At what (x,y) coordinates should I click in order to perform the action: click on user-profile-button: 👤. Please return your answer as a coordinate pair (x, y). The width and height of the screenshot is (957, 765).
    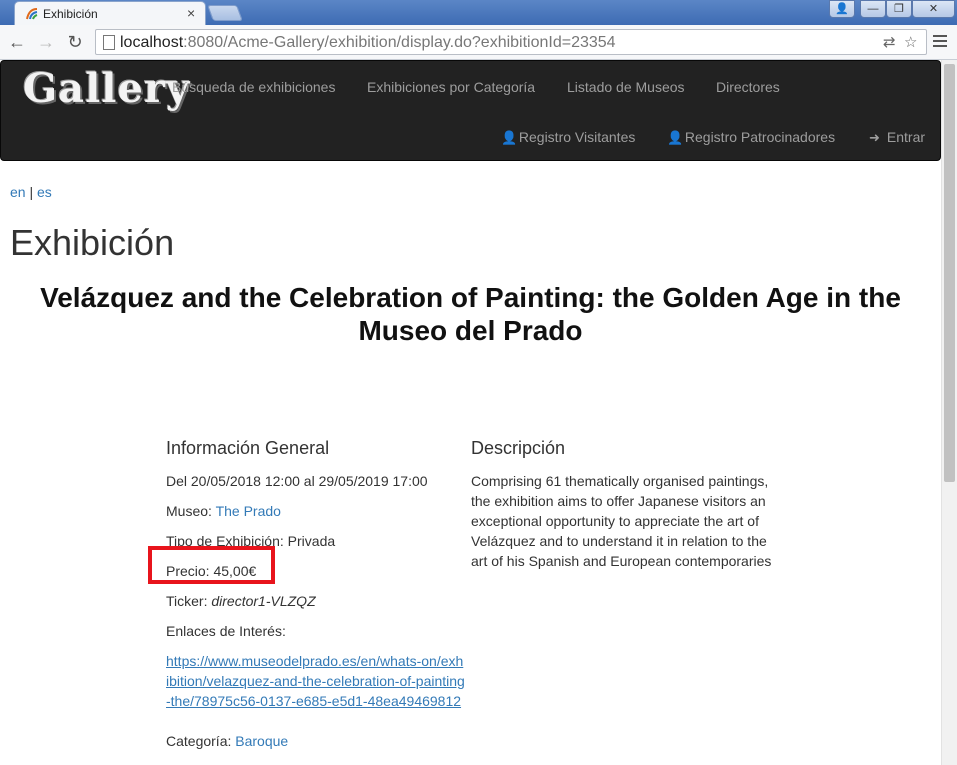
    Looking at the image, I should click on (842, 9).